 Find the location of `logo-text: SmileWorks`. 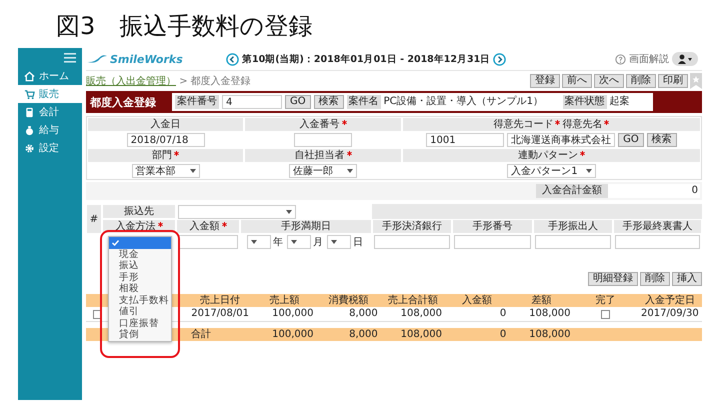

logo-text: SmileWorks is located at coordinates (146, 59).